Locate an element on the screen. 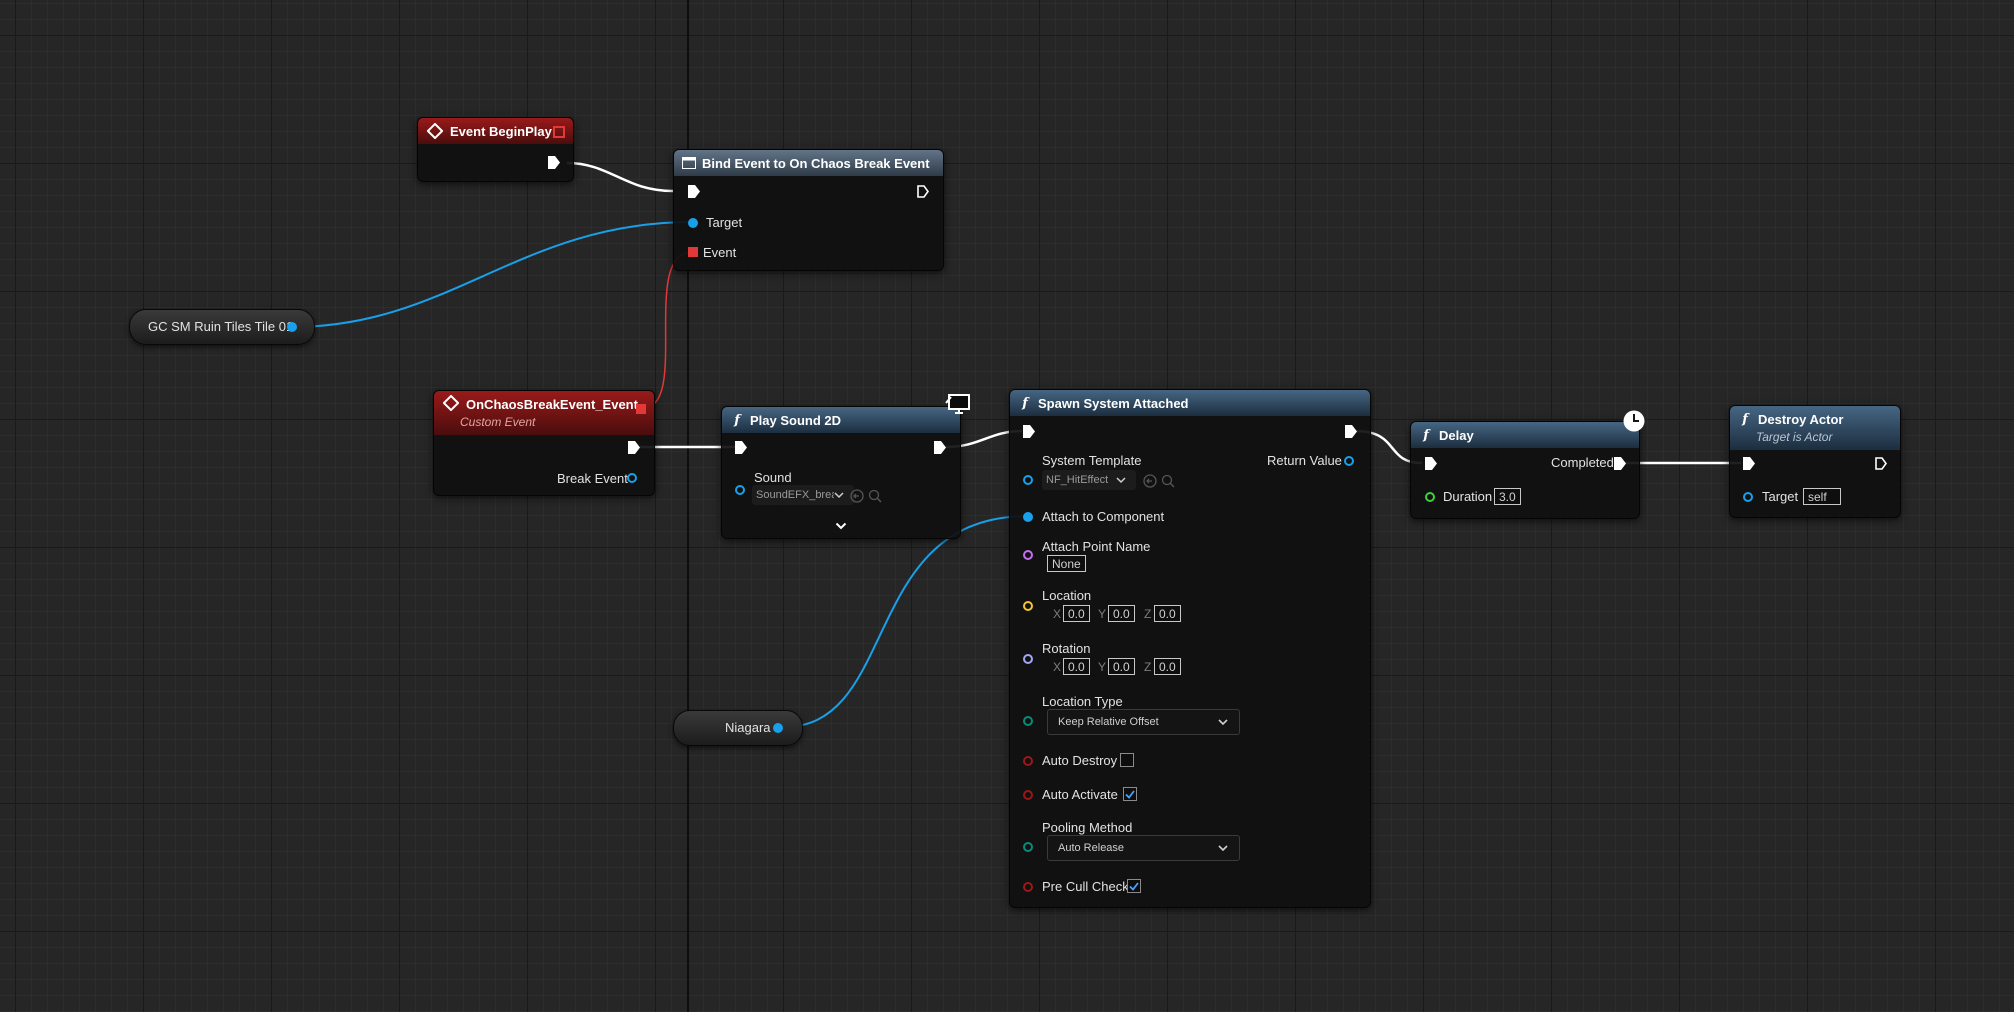 Image resolution: width=2014 pixels, height=1012 pixels. node-header: OnChaosBreakEvent_Event Custom Event is located at coordinates (544, 413).